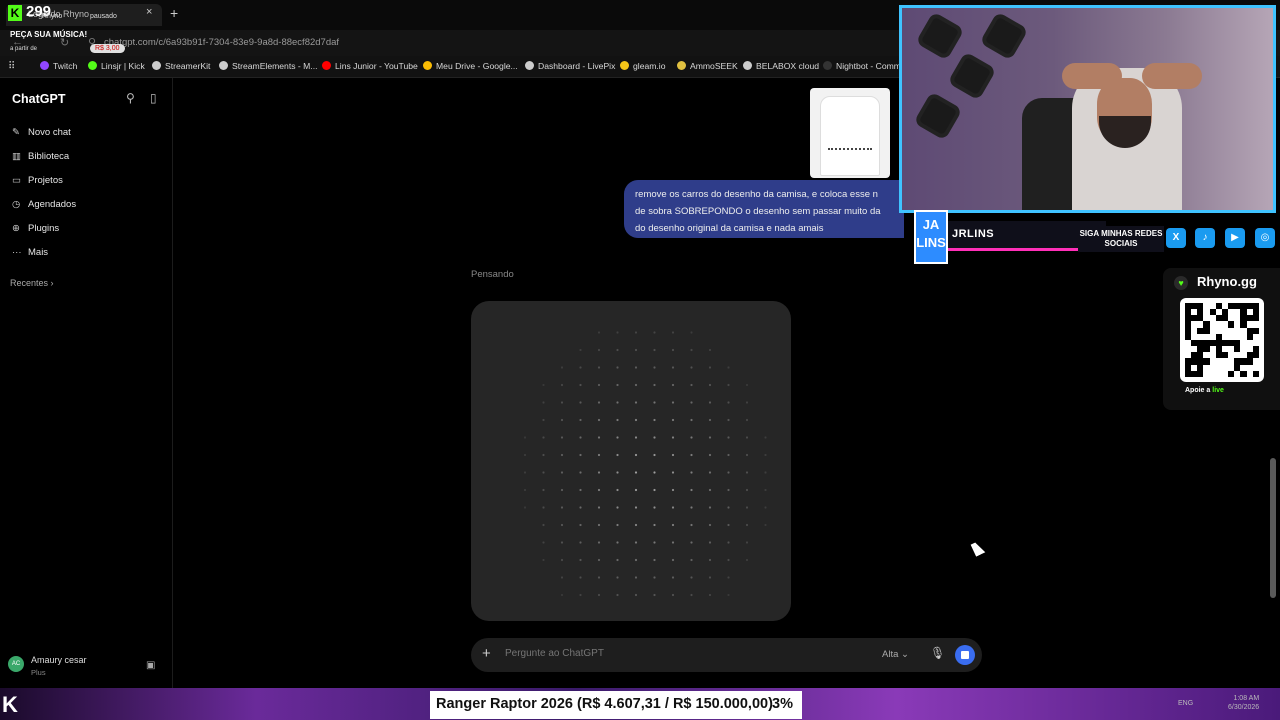  I want to click on new-tab-icon: +, so click(174, 13).